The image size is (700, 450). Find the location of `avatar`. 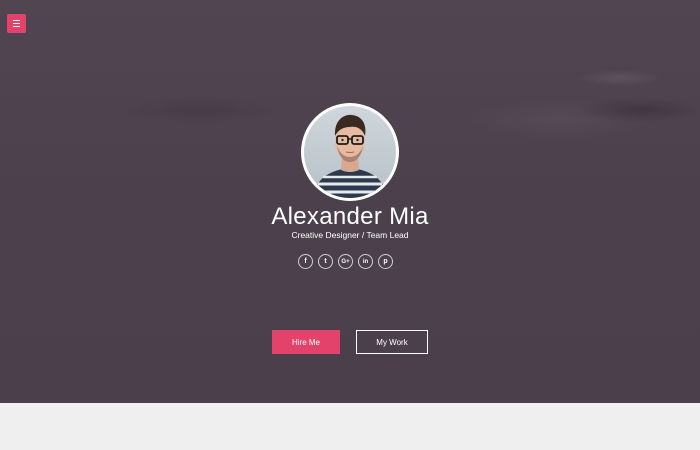

avatar is located at coordinates (350, 152).